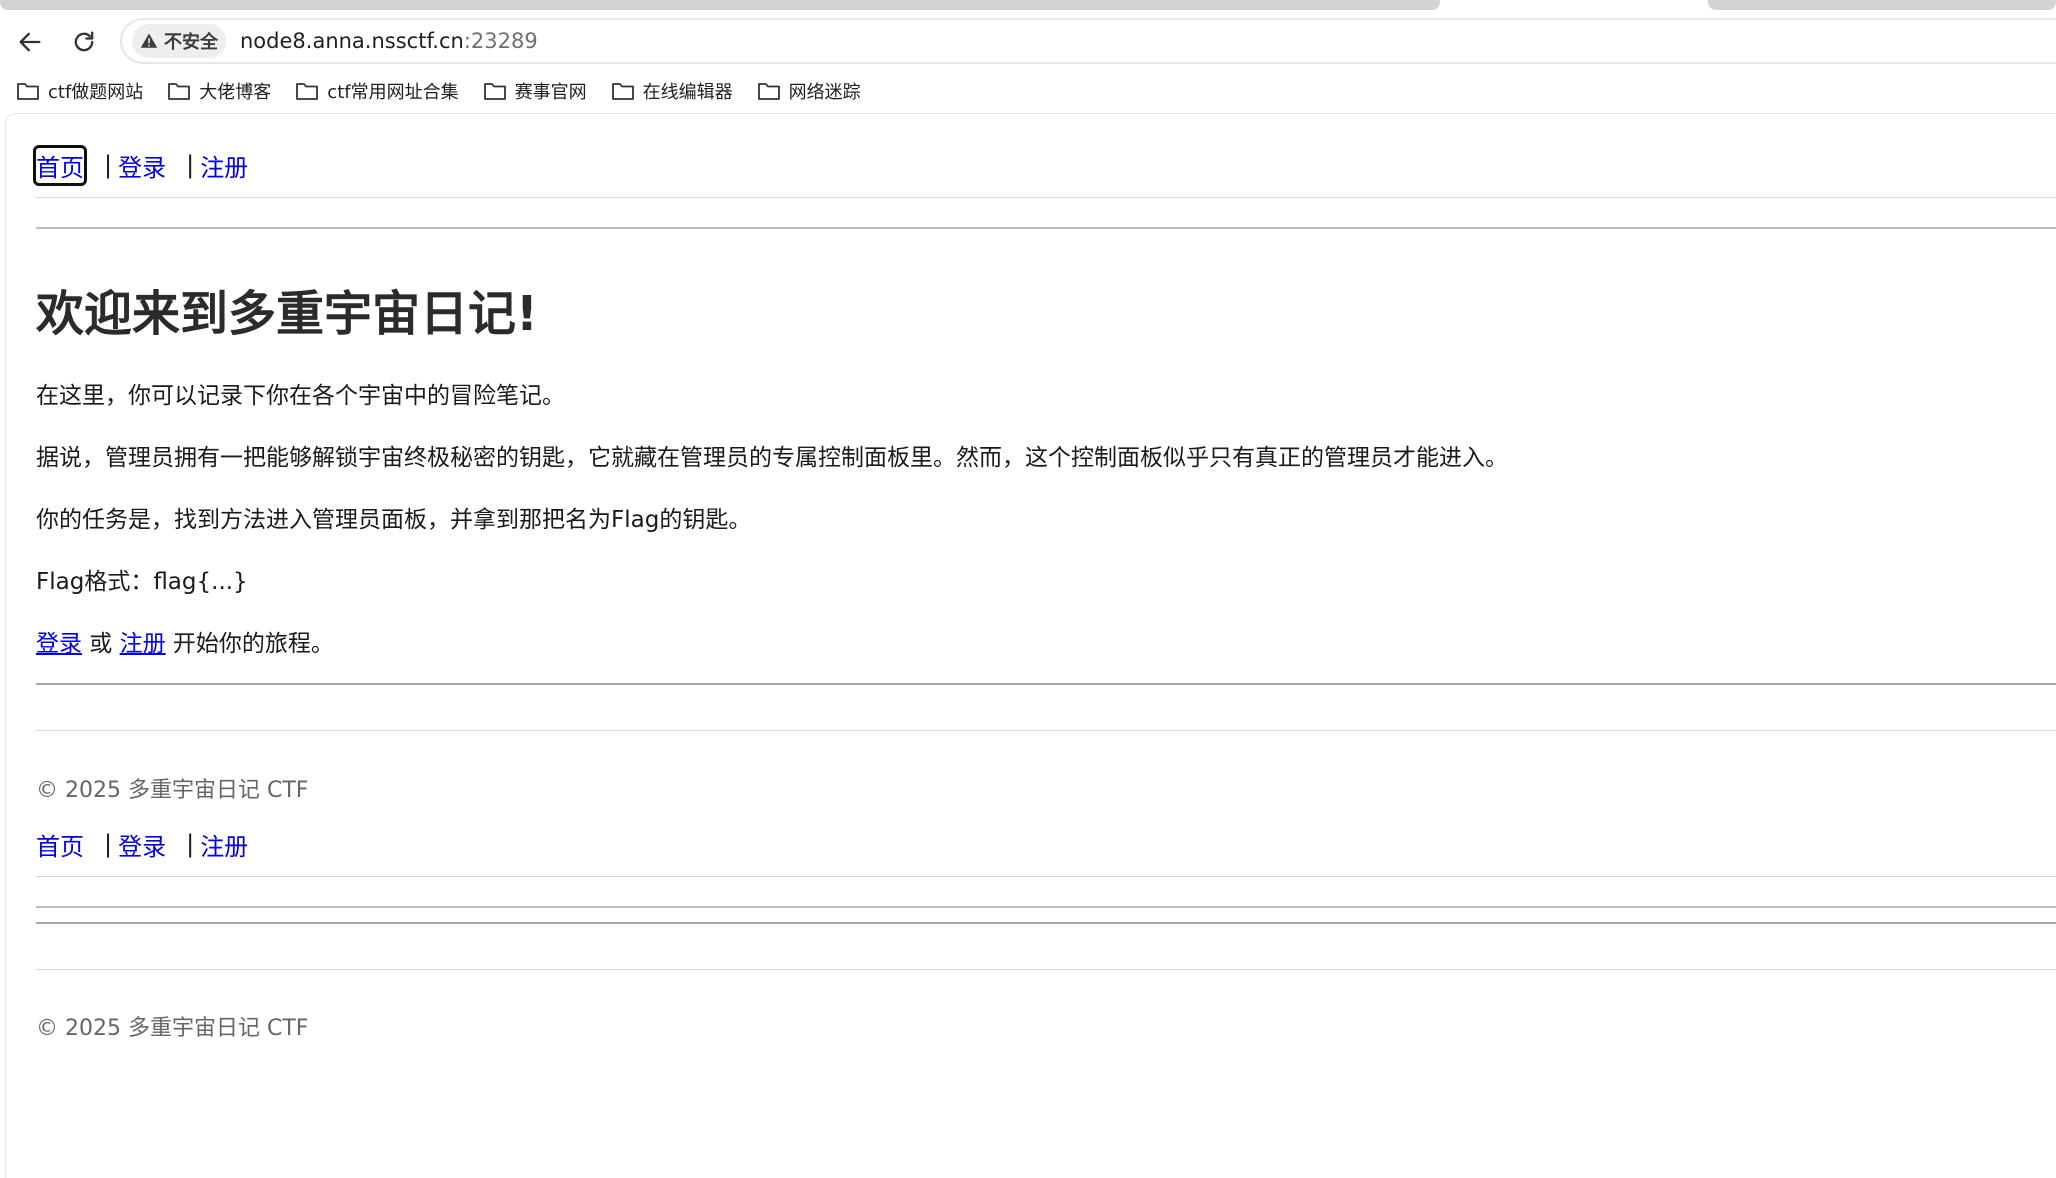 This screenshot has height=1178, width=2056. I want to click on back-arrow-icon, so click(30, 42).